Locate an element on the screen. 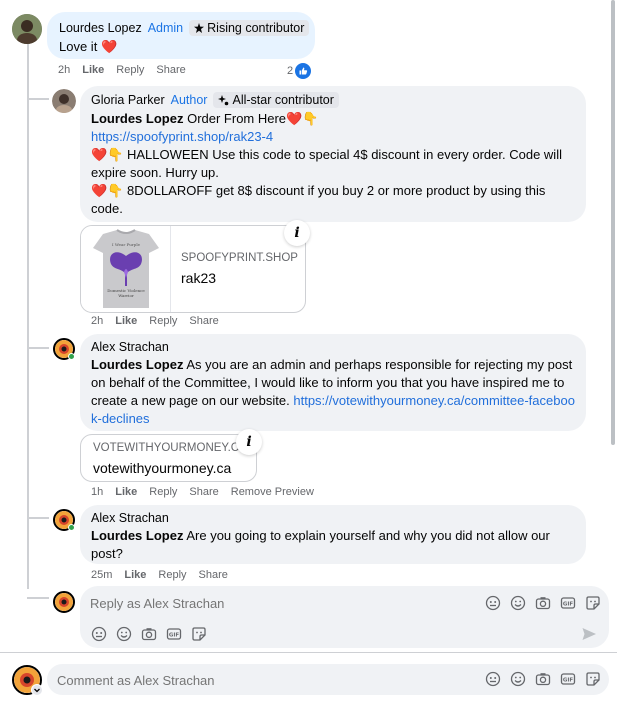 The height and width of the screenshot is (701, 617). star-icon is located at coordinates (199, 28).